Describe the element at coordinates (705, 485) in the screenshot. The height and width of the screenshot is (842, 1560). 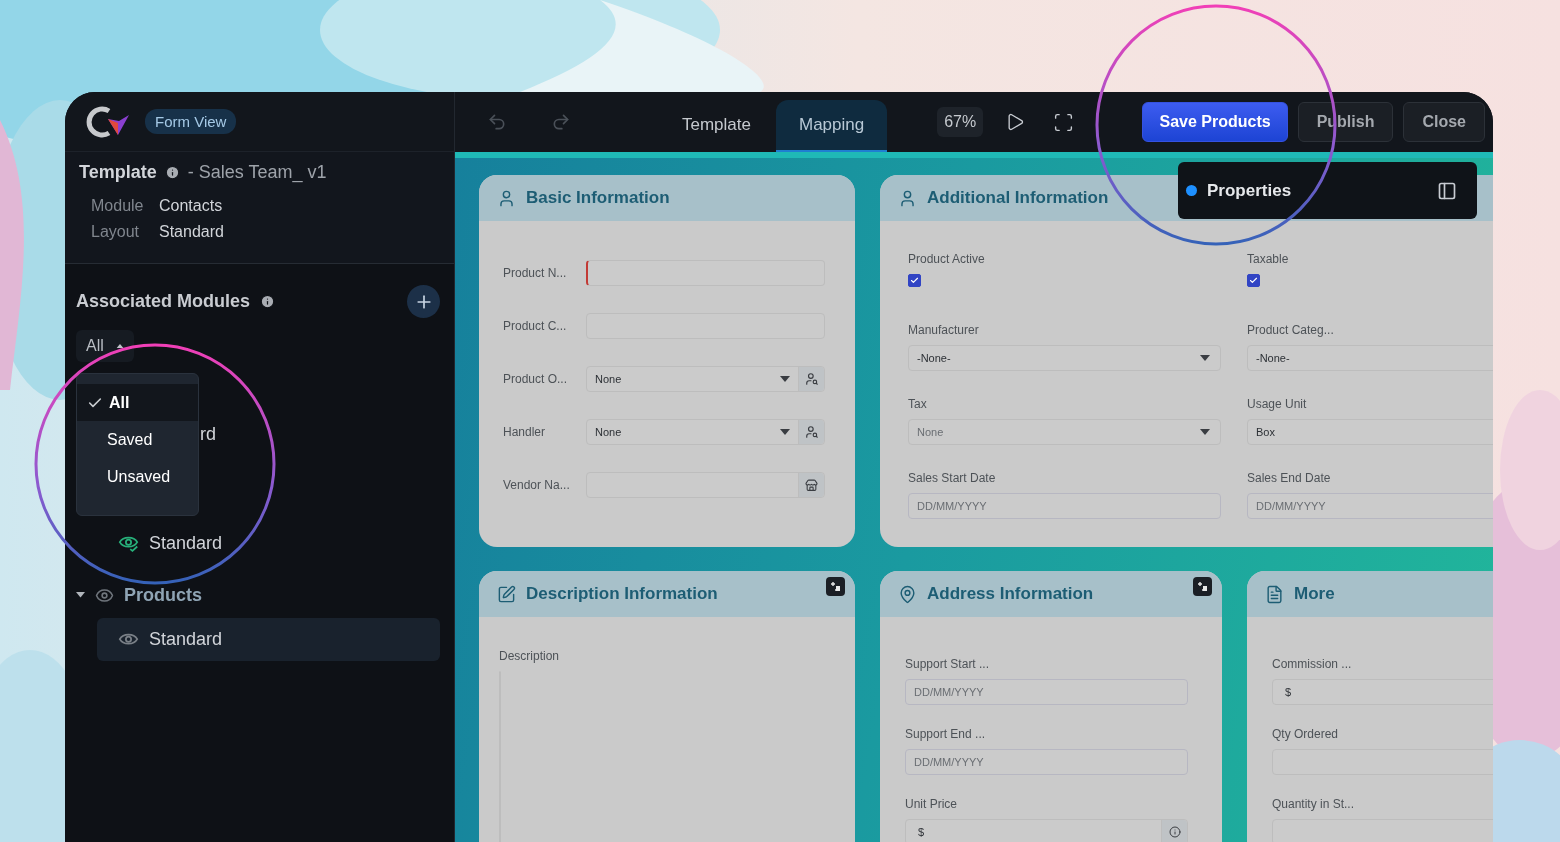
I see `lookup-field` at that location.